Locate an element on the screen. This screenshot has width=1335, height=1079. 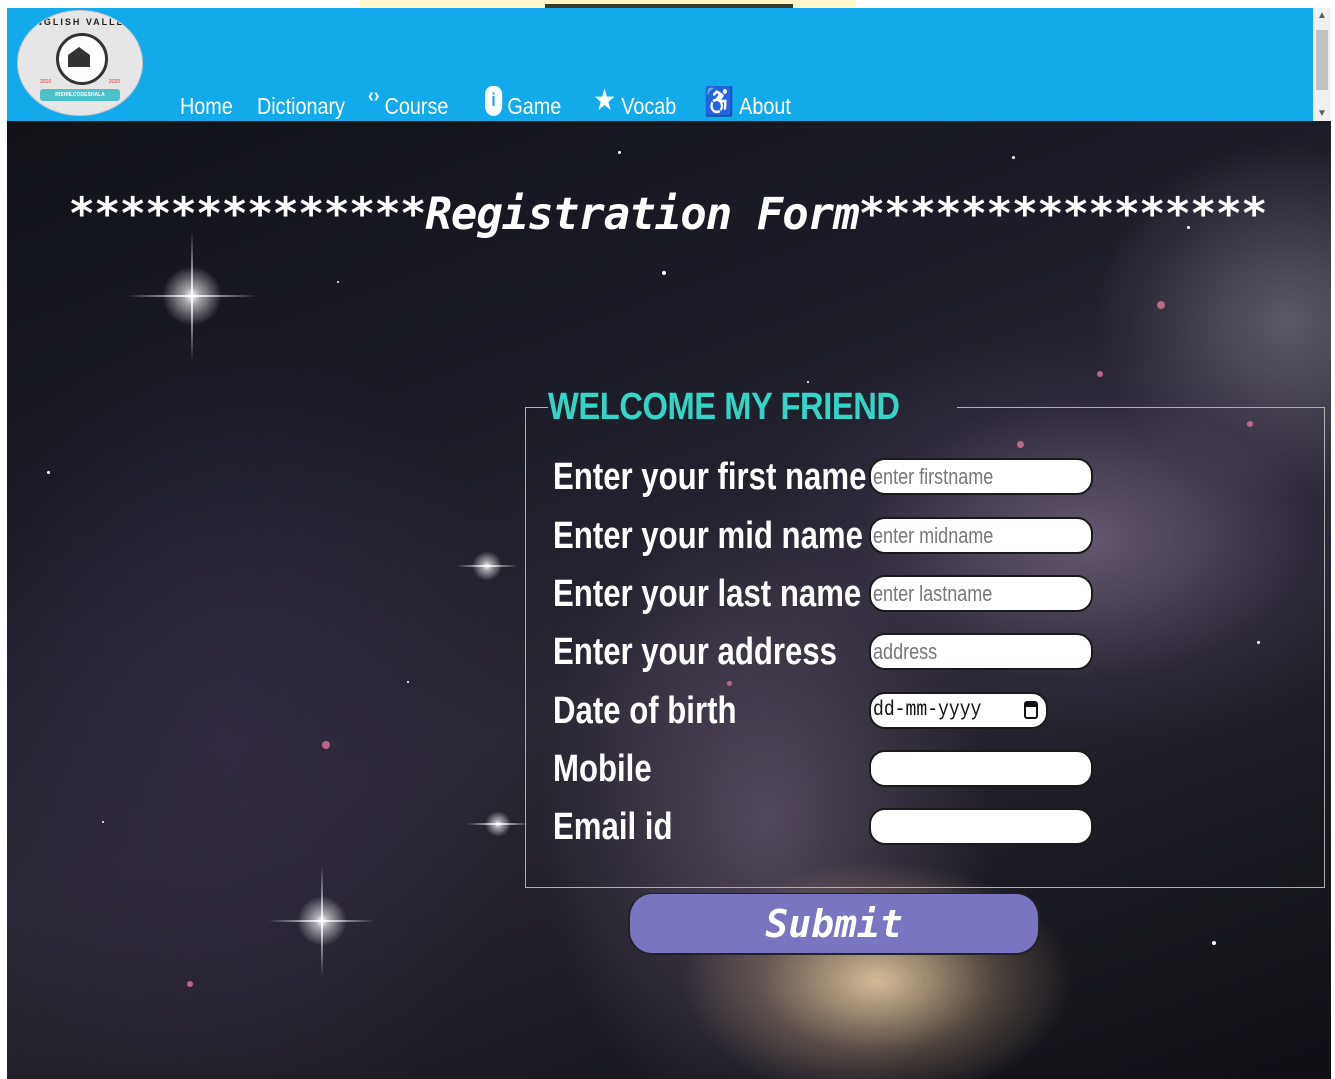
logo-year-right: 2020 is located at coordinates (114, 82).